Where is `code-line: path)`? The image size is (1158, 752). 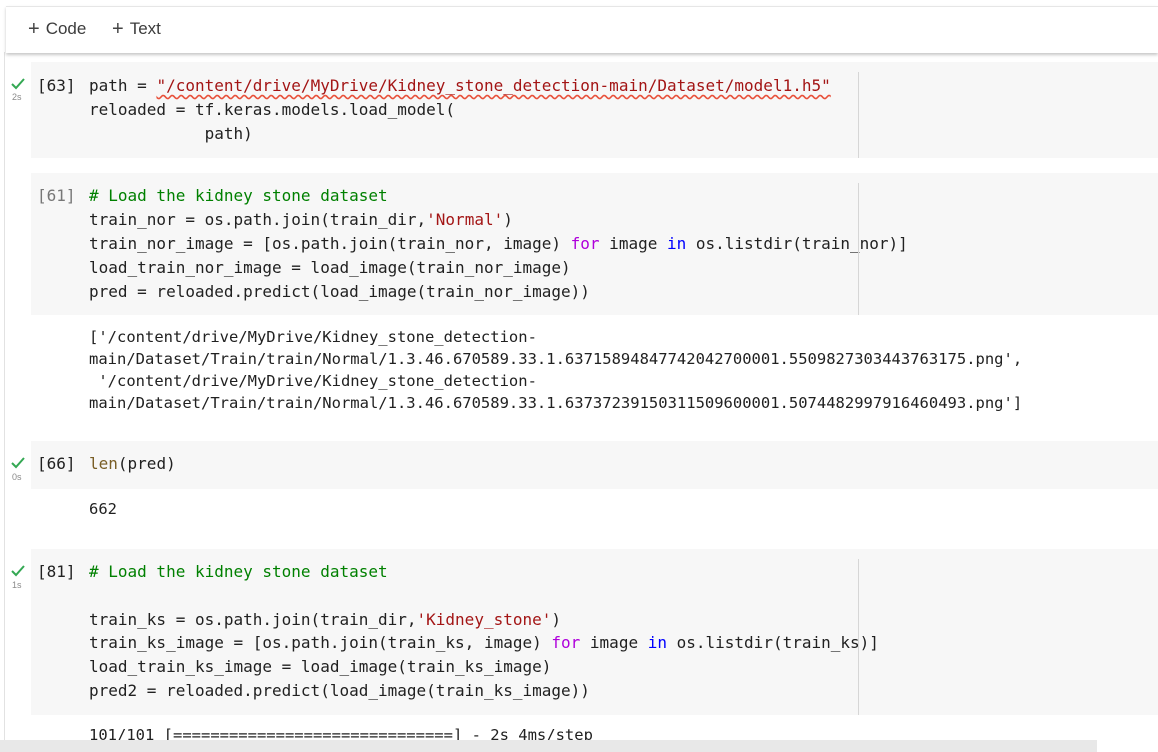
code-line: path) is located at coordinates (171, 133).